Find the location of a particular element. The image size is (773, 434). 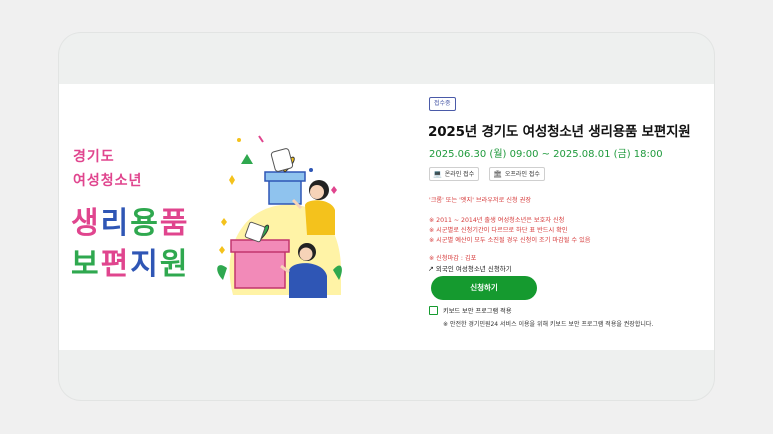

chip-label: 오프라인 접수 is located at coordinates (522, 174).